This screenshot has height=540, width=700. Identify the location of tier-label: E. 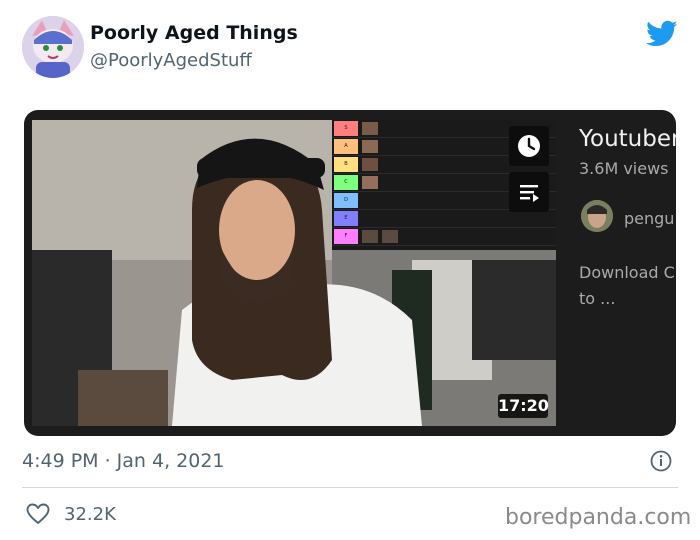
(346, 218).